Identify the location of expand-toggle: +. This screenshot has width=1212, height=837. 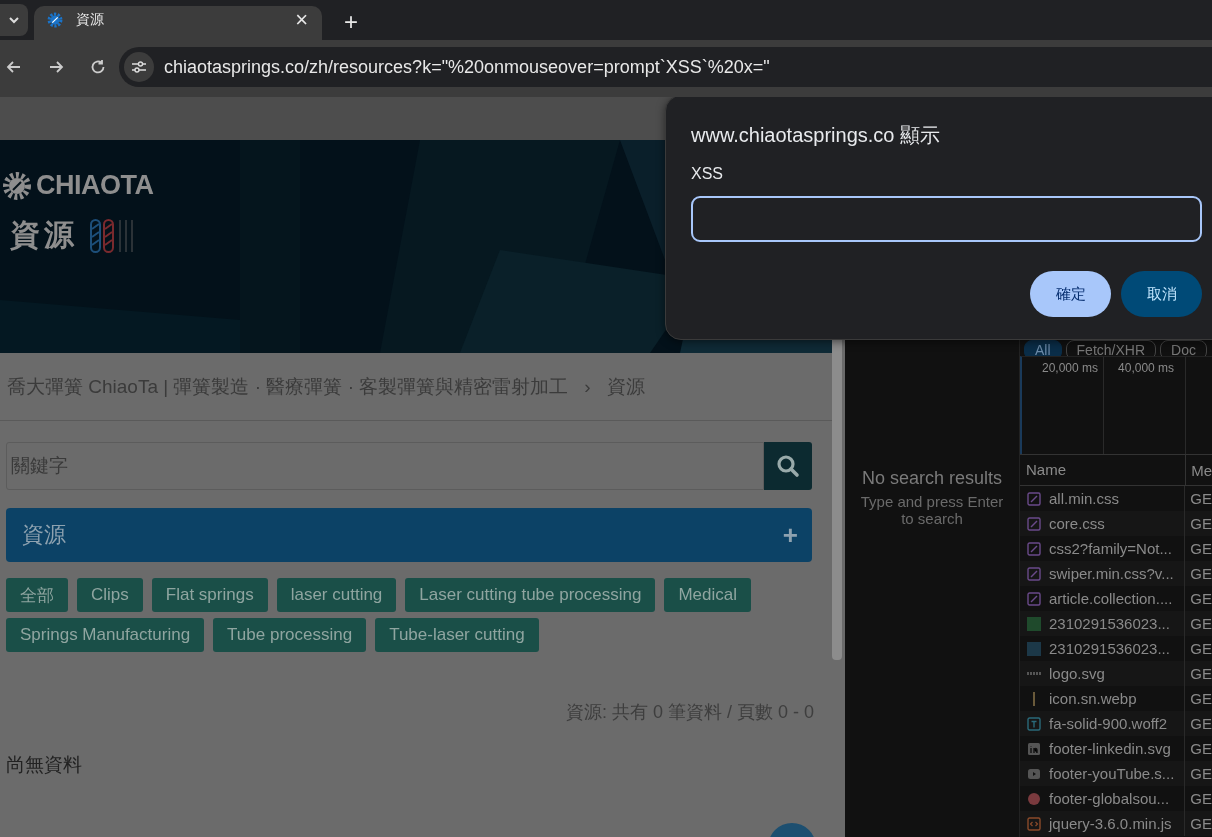
(790, 535).